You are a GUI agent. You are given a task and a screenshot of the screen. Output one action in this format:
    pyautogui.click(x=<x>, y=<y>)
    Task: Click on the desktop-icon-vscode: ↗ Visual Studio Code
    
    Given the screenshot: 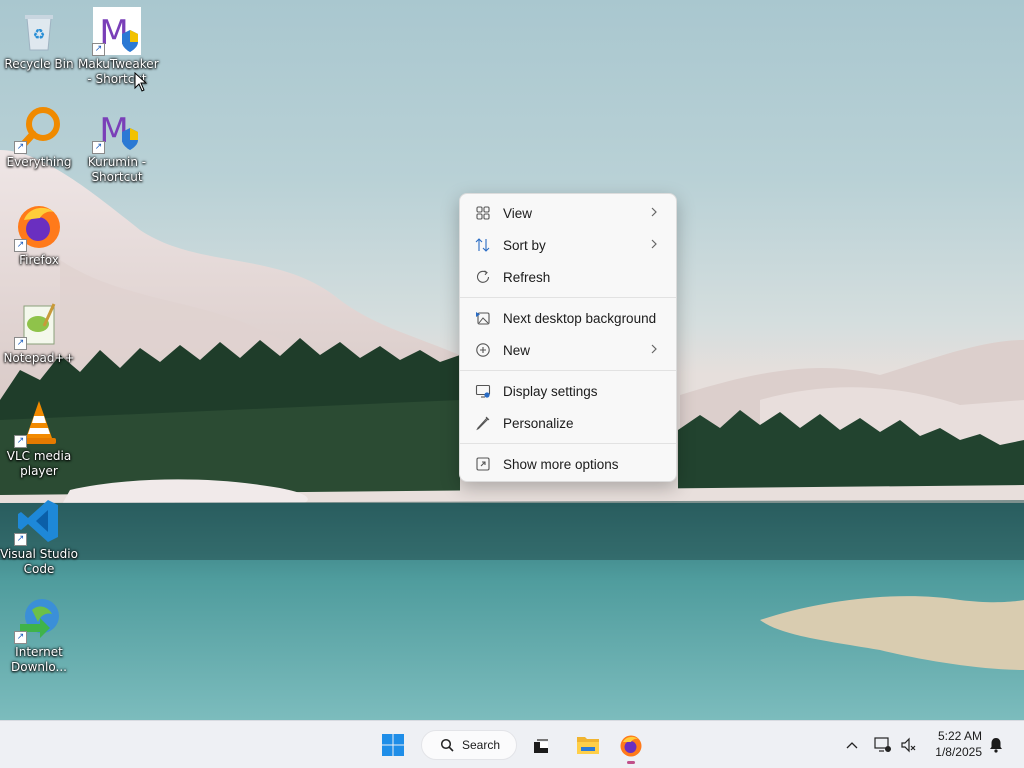 What is the action you would take?
    pyautogui.click(x=39, y=536)
    